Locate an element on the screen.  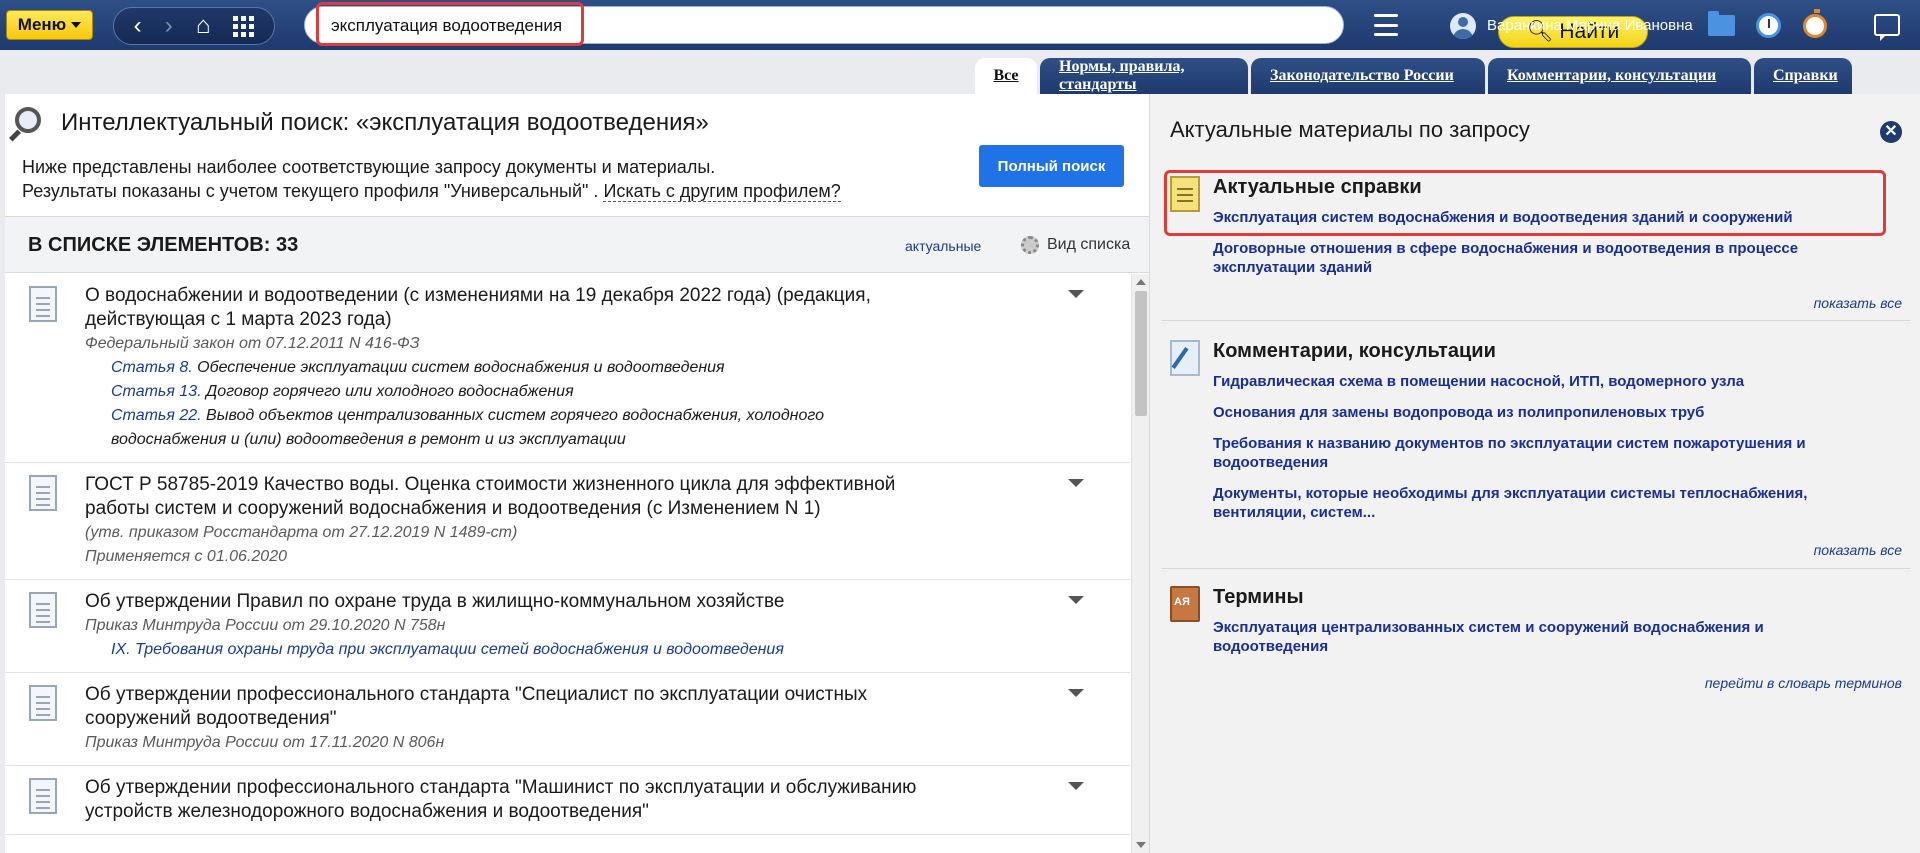
scroll-down-icon is located at coordinates (1141, 845).